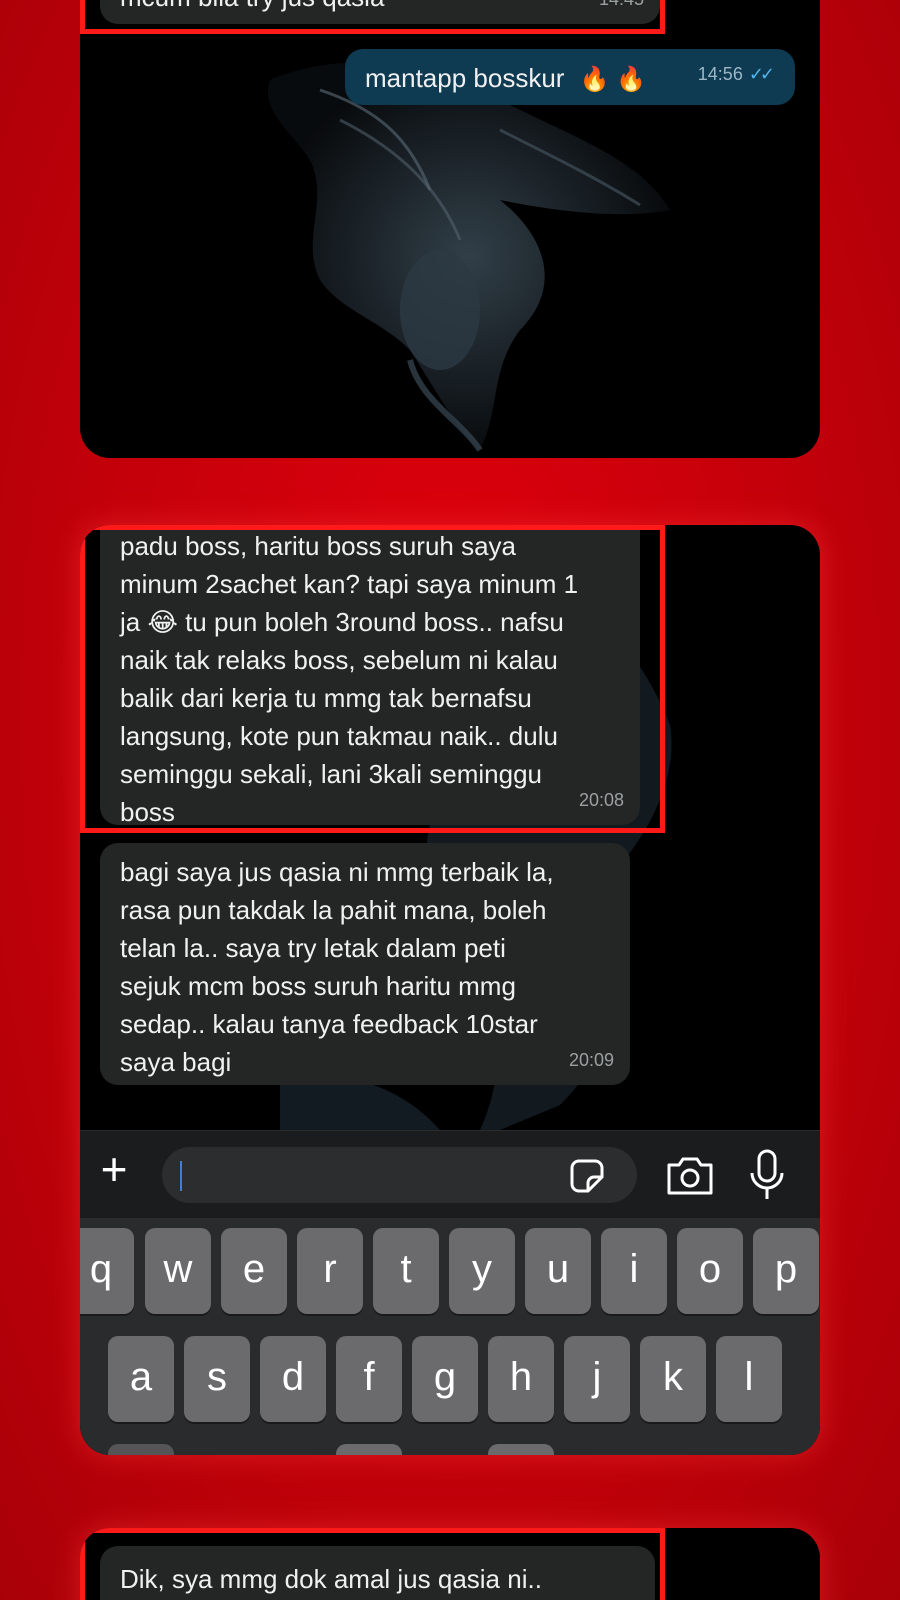 This screenshot has width=900, height=1600. What do you see at coordinates (521, 1379) in the screenshot?
I see `key-h: h` at bounding box center [521, 1379].